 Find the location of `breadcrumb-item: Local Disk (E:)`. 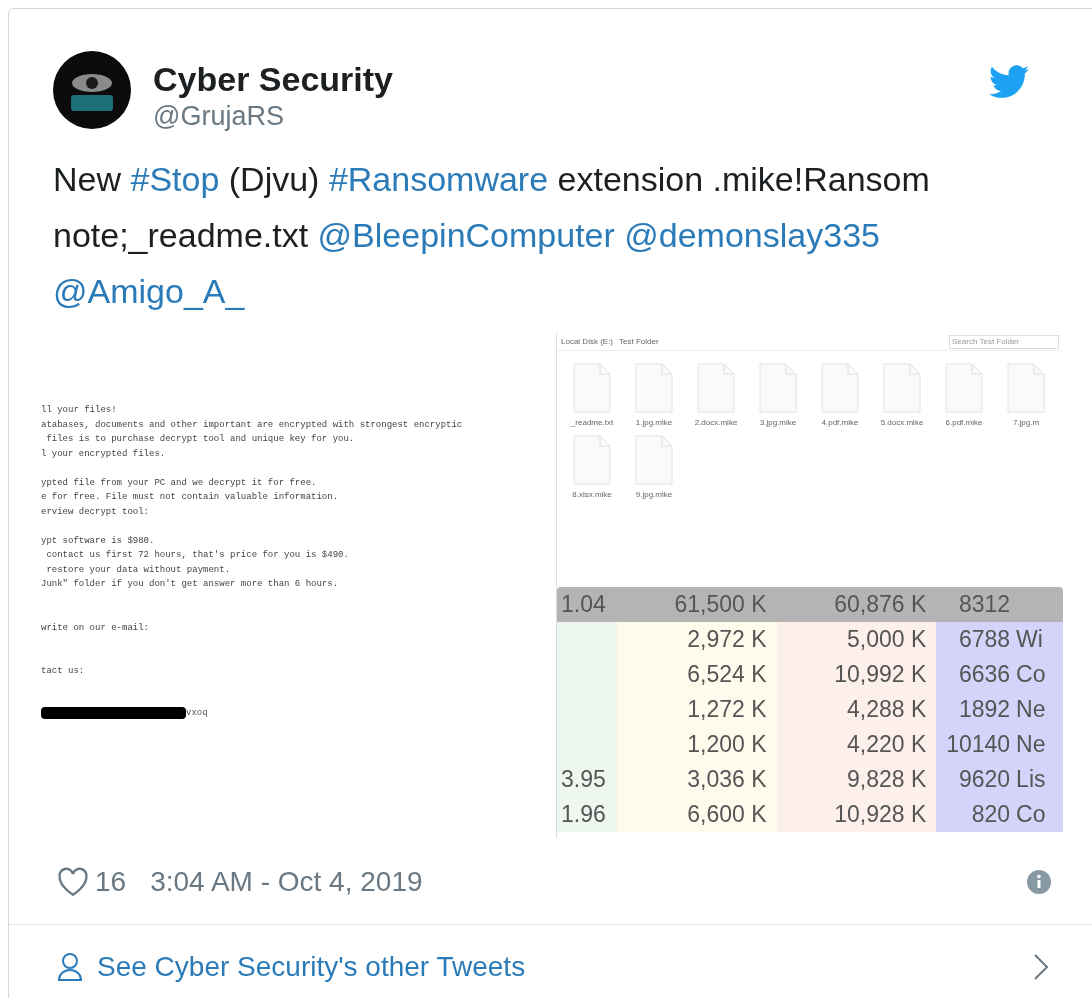

breadcrumb-item: Local Disk (E:) is located at coordinates (587, 341).